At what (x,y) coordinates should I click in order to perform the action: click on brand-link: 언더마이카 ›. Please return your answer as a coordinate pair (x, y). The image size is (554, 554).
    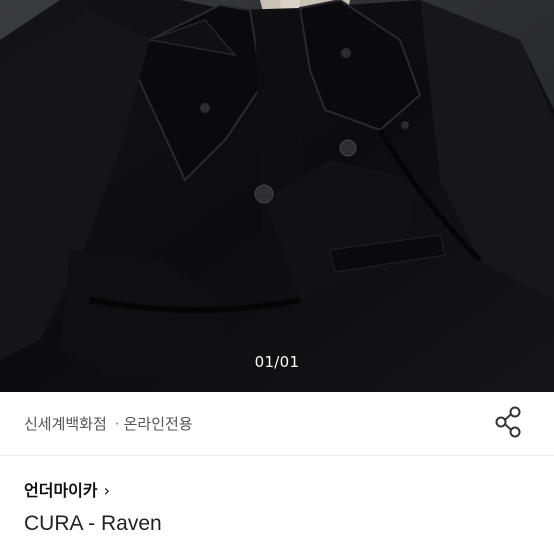
    Looking at the image, I should click on (67, 489).